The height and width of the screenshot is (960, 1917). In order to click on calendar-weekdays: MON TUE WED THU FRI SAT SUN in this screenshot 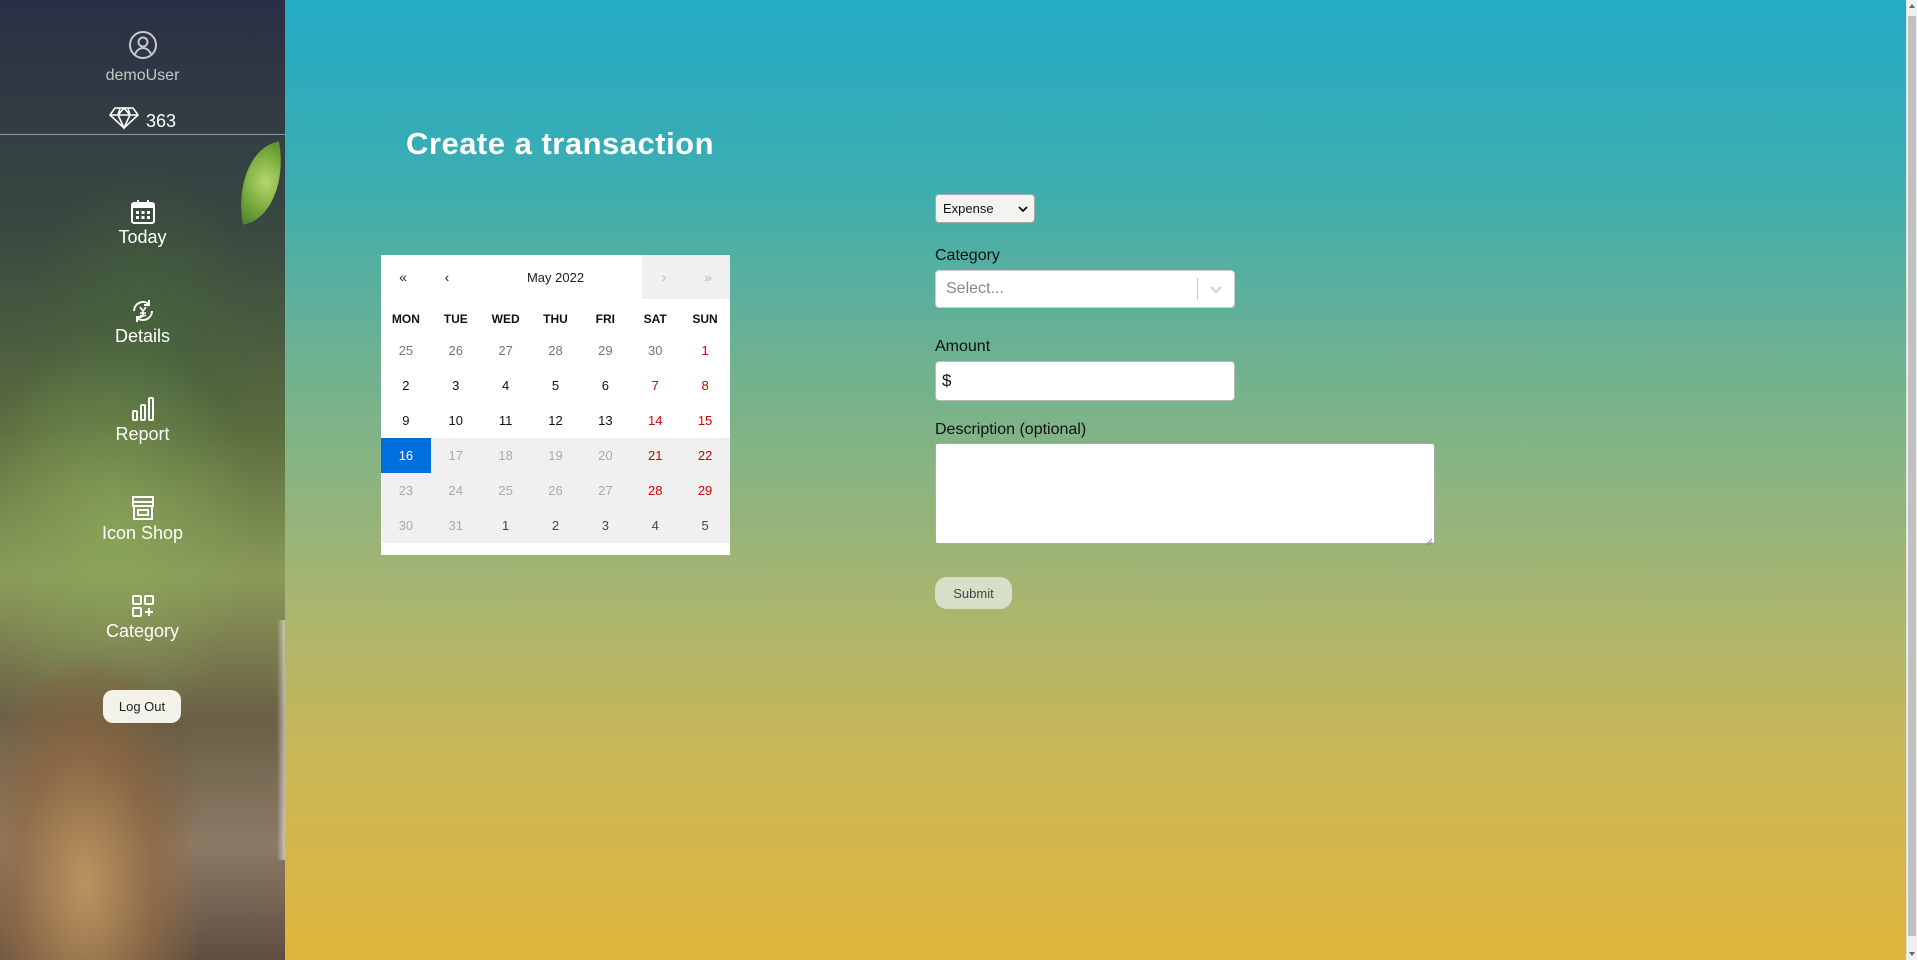, I will do `click(555, 316)`.